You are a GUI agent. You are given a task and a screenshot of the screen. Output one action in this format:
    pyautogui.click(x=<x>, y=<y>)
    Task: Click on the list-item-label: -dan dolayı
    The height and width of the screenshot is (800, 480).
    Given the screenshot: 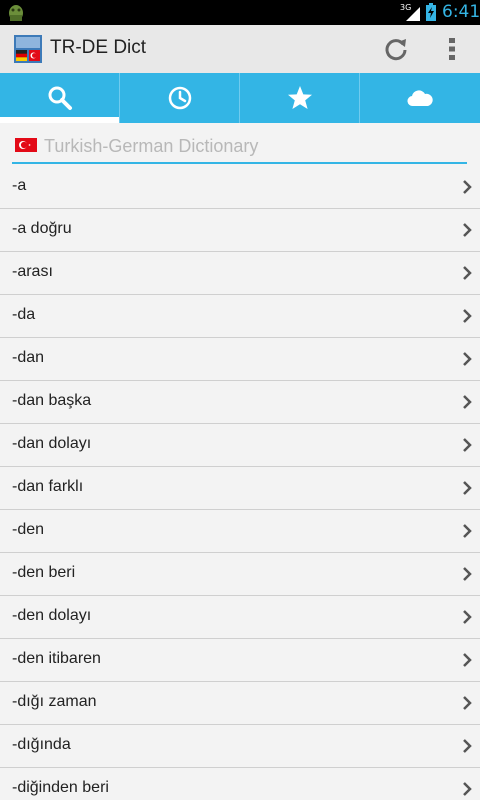 What is the action you would take?
    pyautogui.click(x=52, y=443)
    